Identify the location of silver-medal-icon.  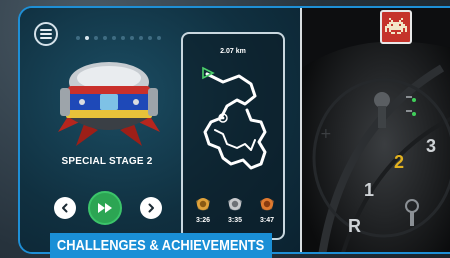
(235, 204).